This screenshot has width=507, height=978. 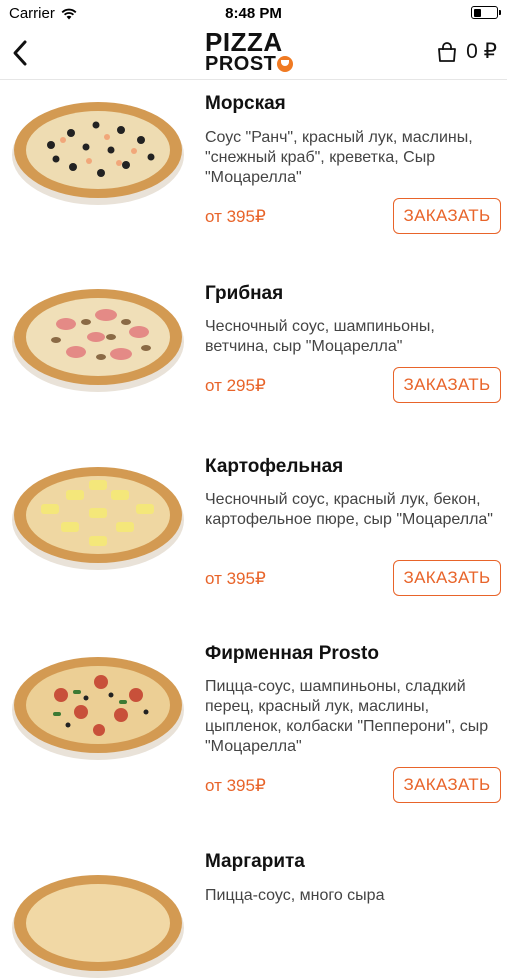 I want to click on logo-line-1: PIZZA, so click(x=244, y=42).